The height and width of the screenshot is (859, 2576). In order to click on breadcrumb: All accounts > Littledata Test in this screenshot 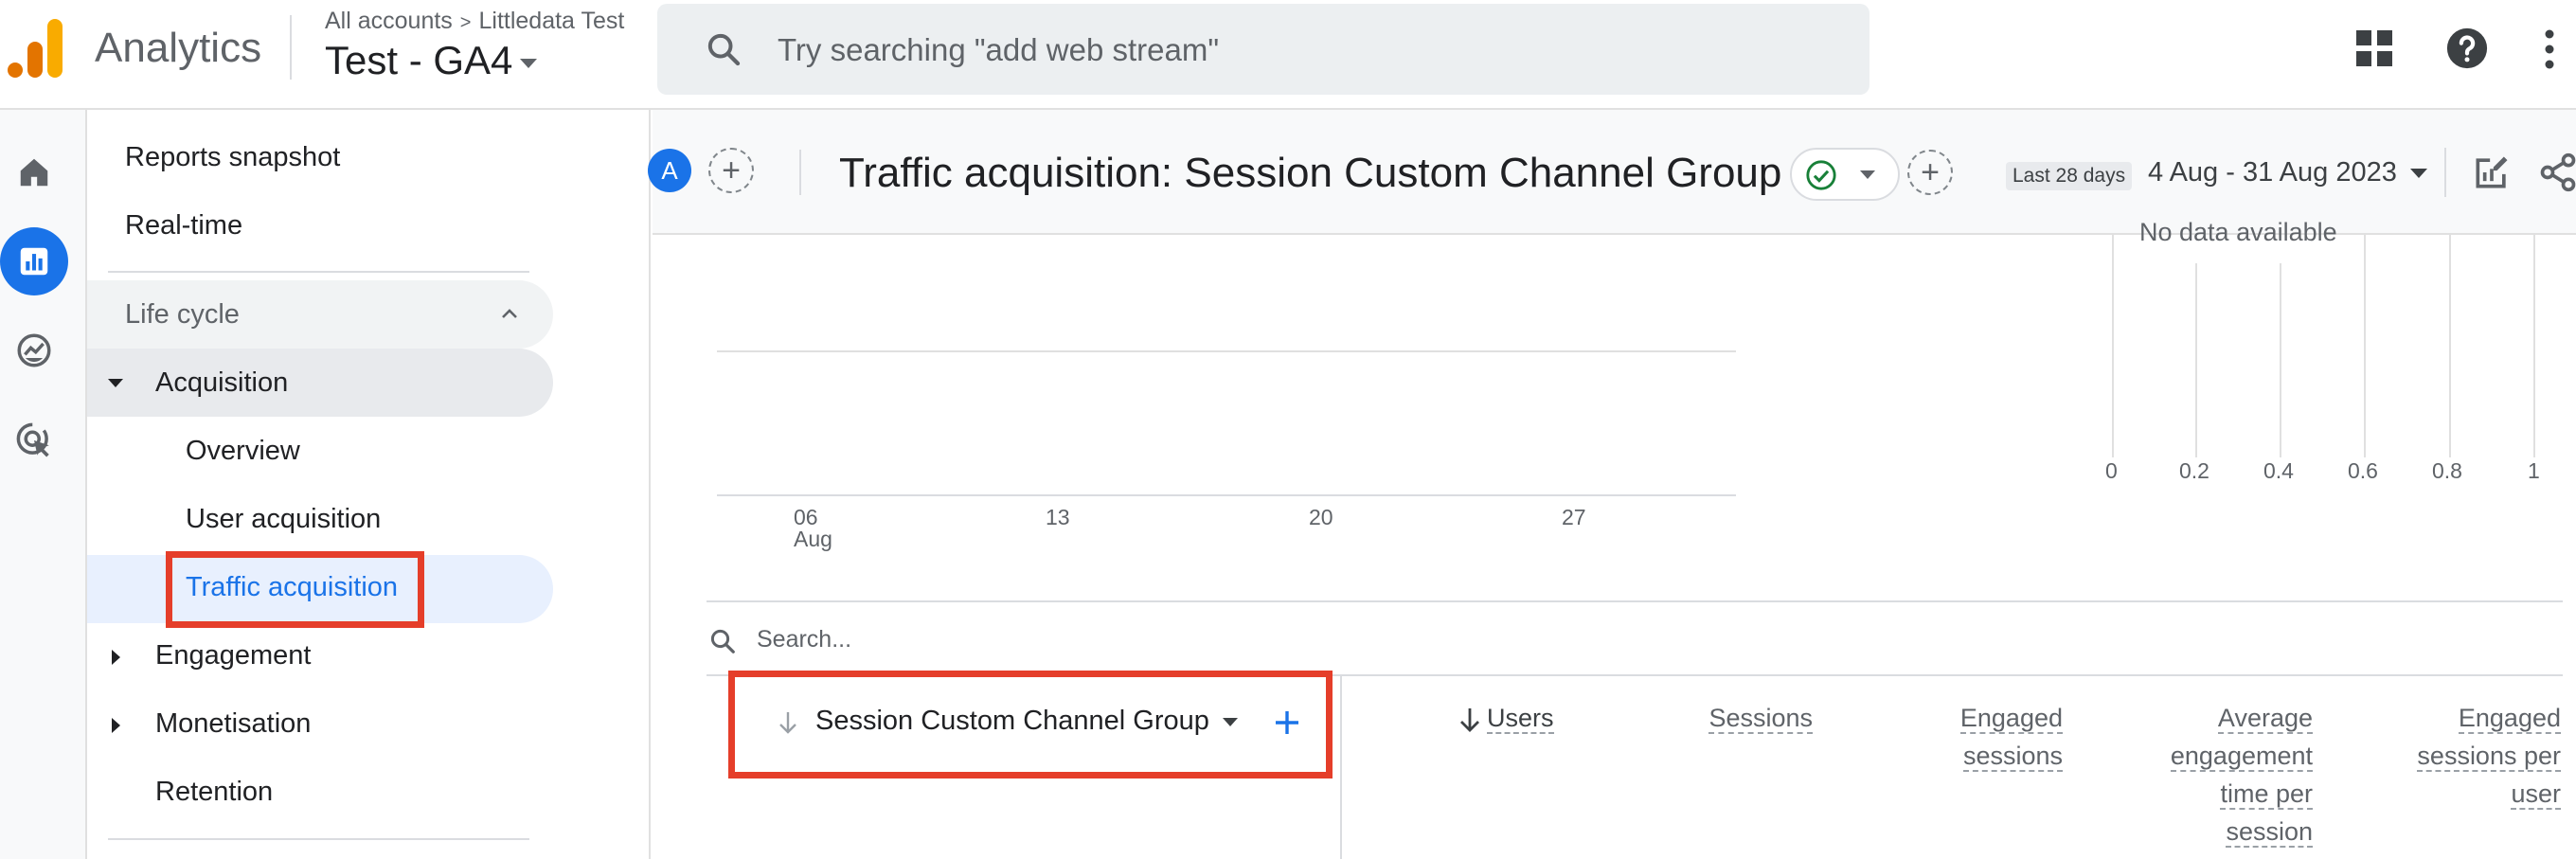, I will do `click(474, 21)`.